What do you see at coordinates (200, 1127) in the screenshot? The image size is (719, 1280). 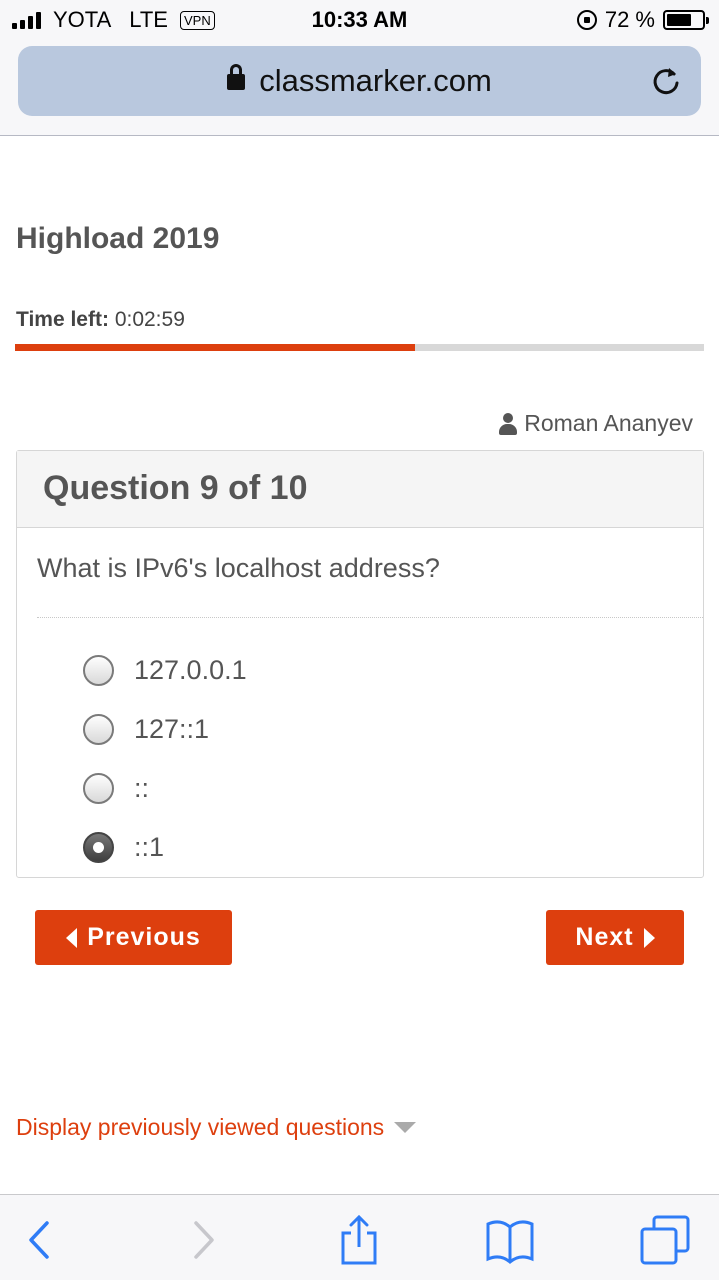 I see `display-link-label: Display previously viewed questions` at bounding box center [200, 1127].